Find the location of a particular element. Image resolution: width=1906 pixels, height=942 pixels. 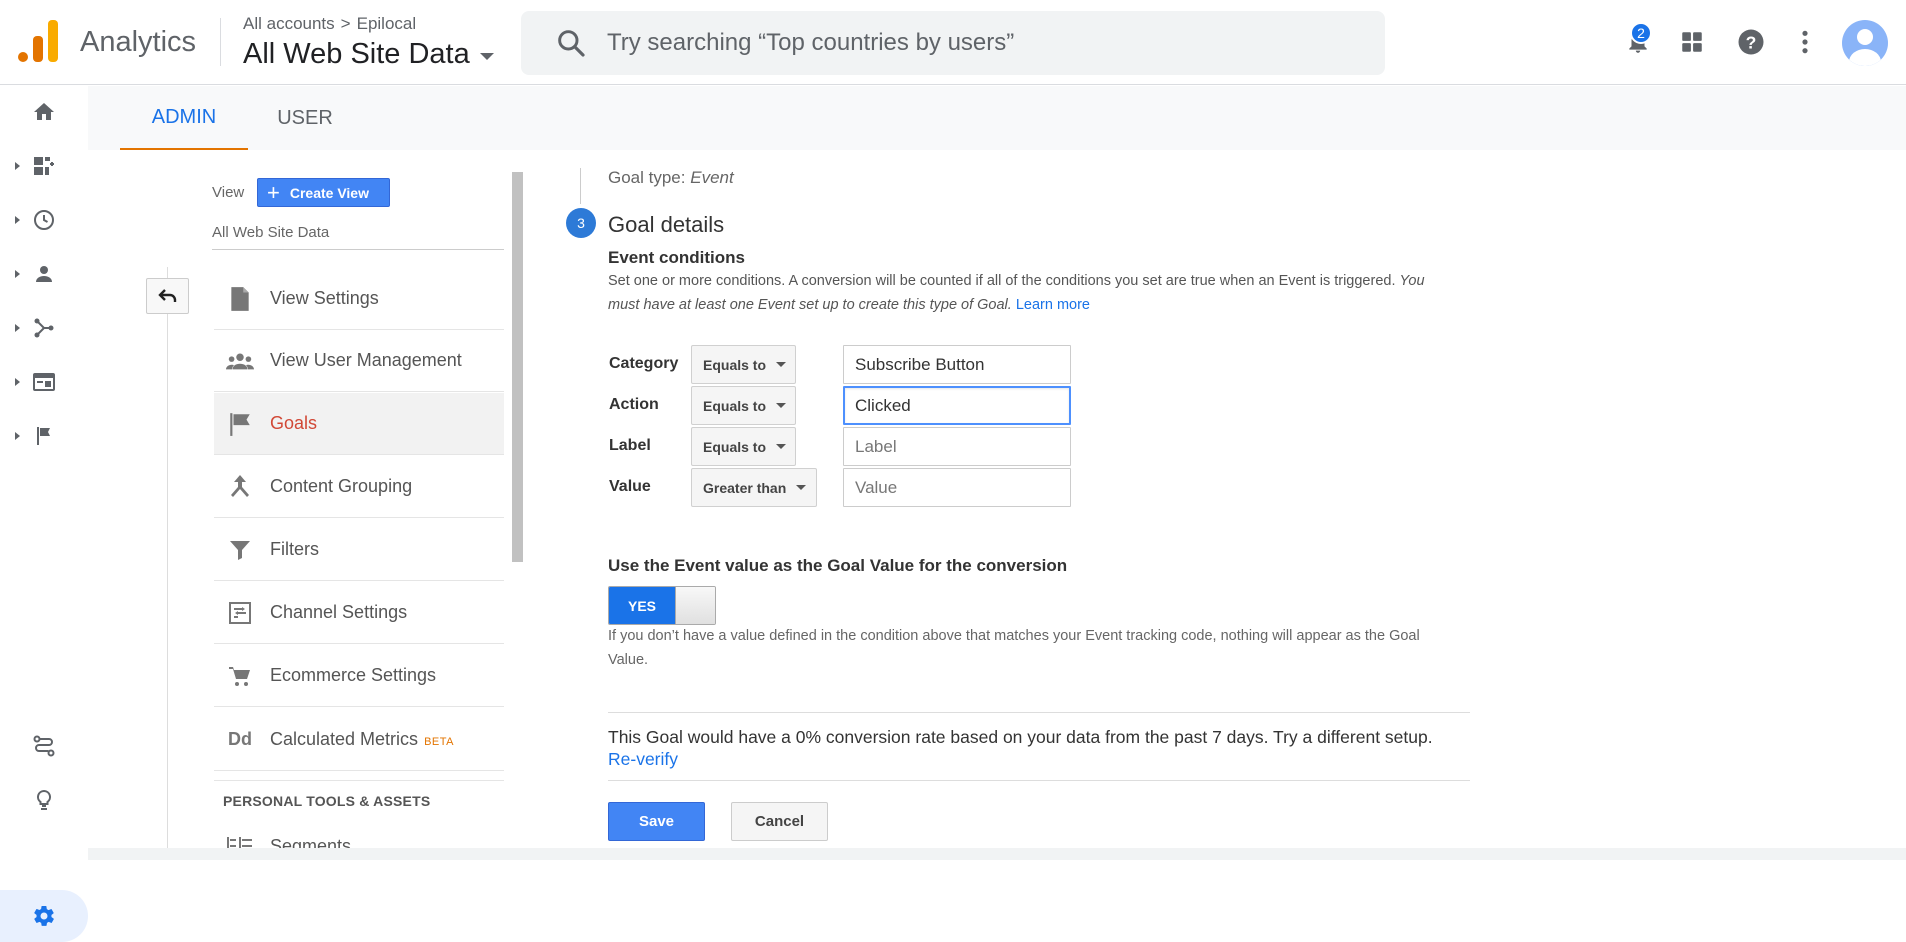

condition-label-value: Value is located at coordinates (630, 486).